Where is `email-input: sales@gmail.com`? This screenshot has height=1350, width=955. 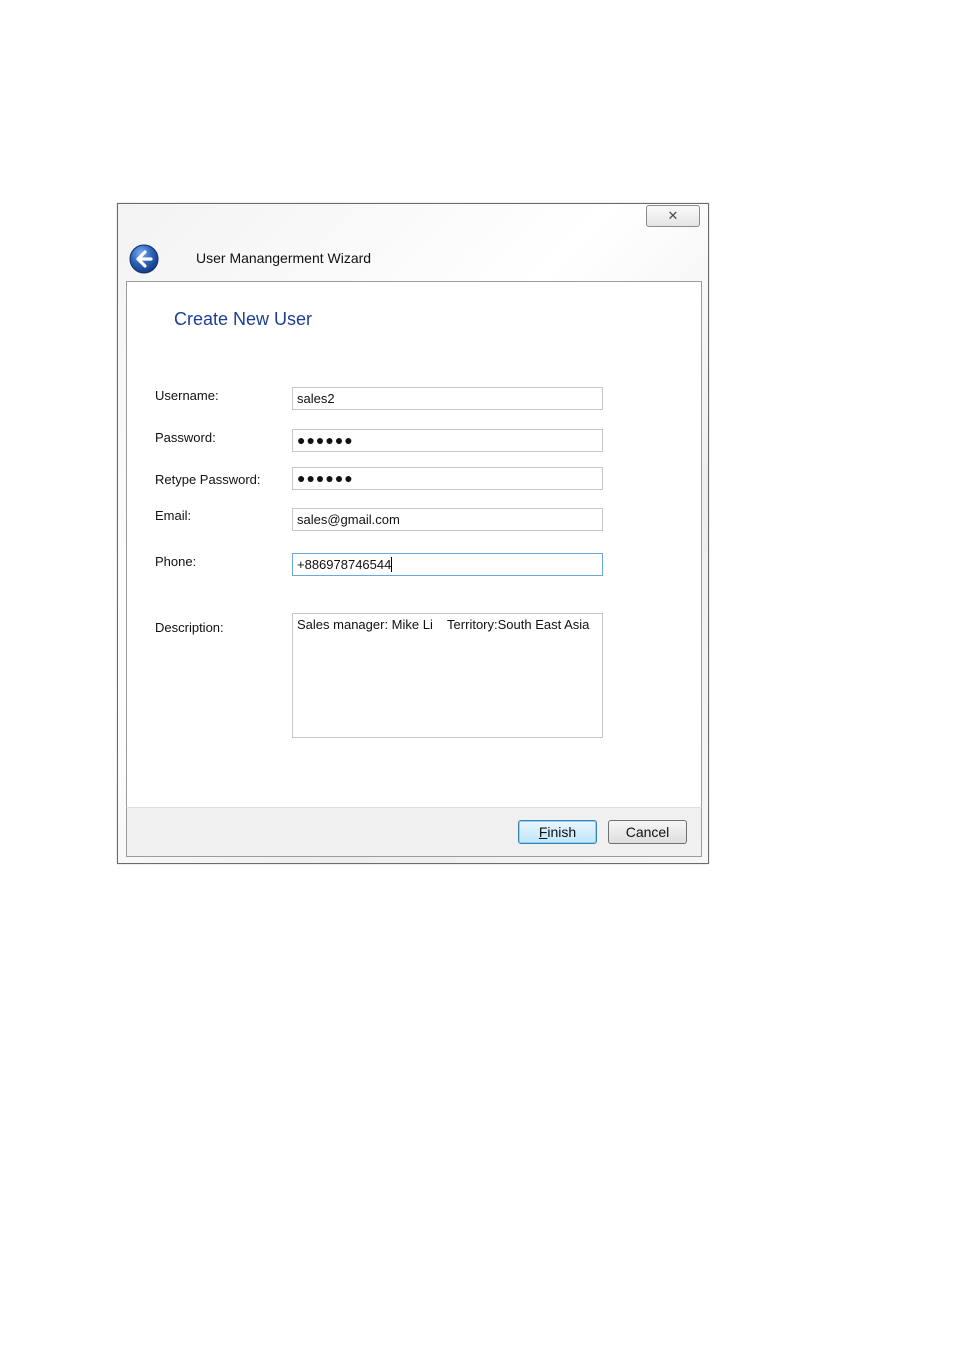 email-input: sales@gmail.com is located at coordinates (447, 519).